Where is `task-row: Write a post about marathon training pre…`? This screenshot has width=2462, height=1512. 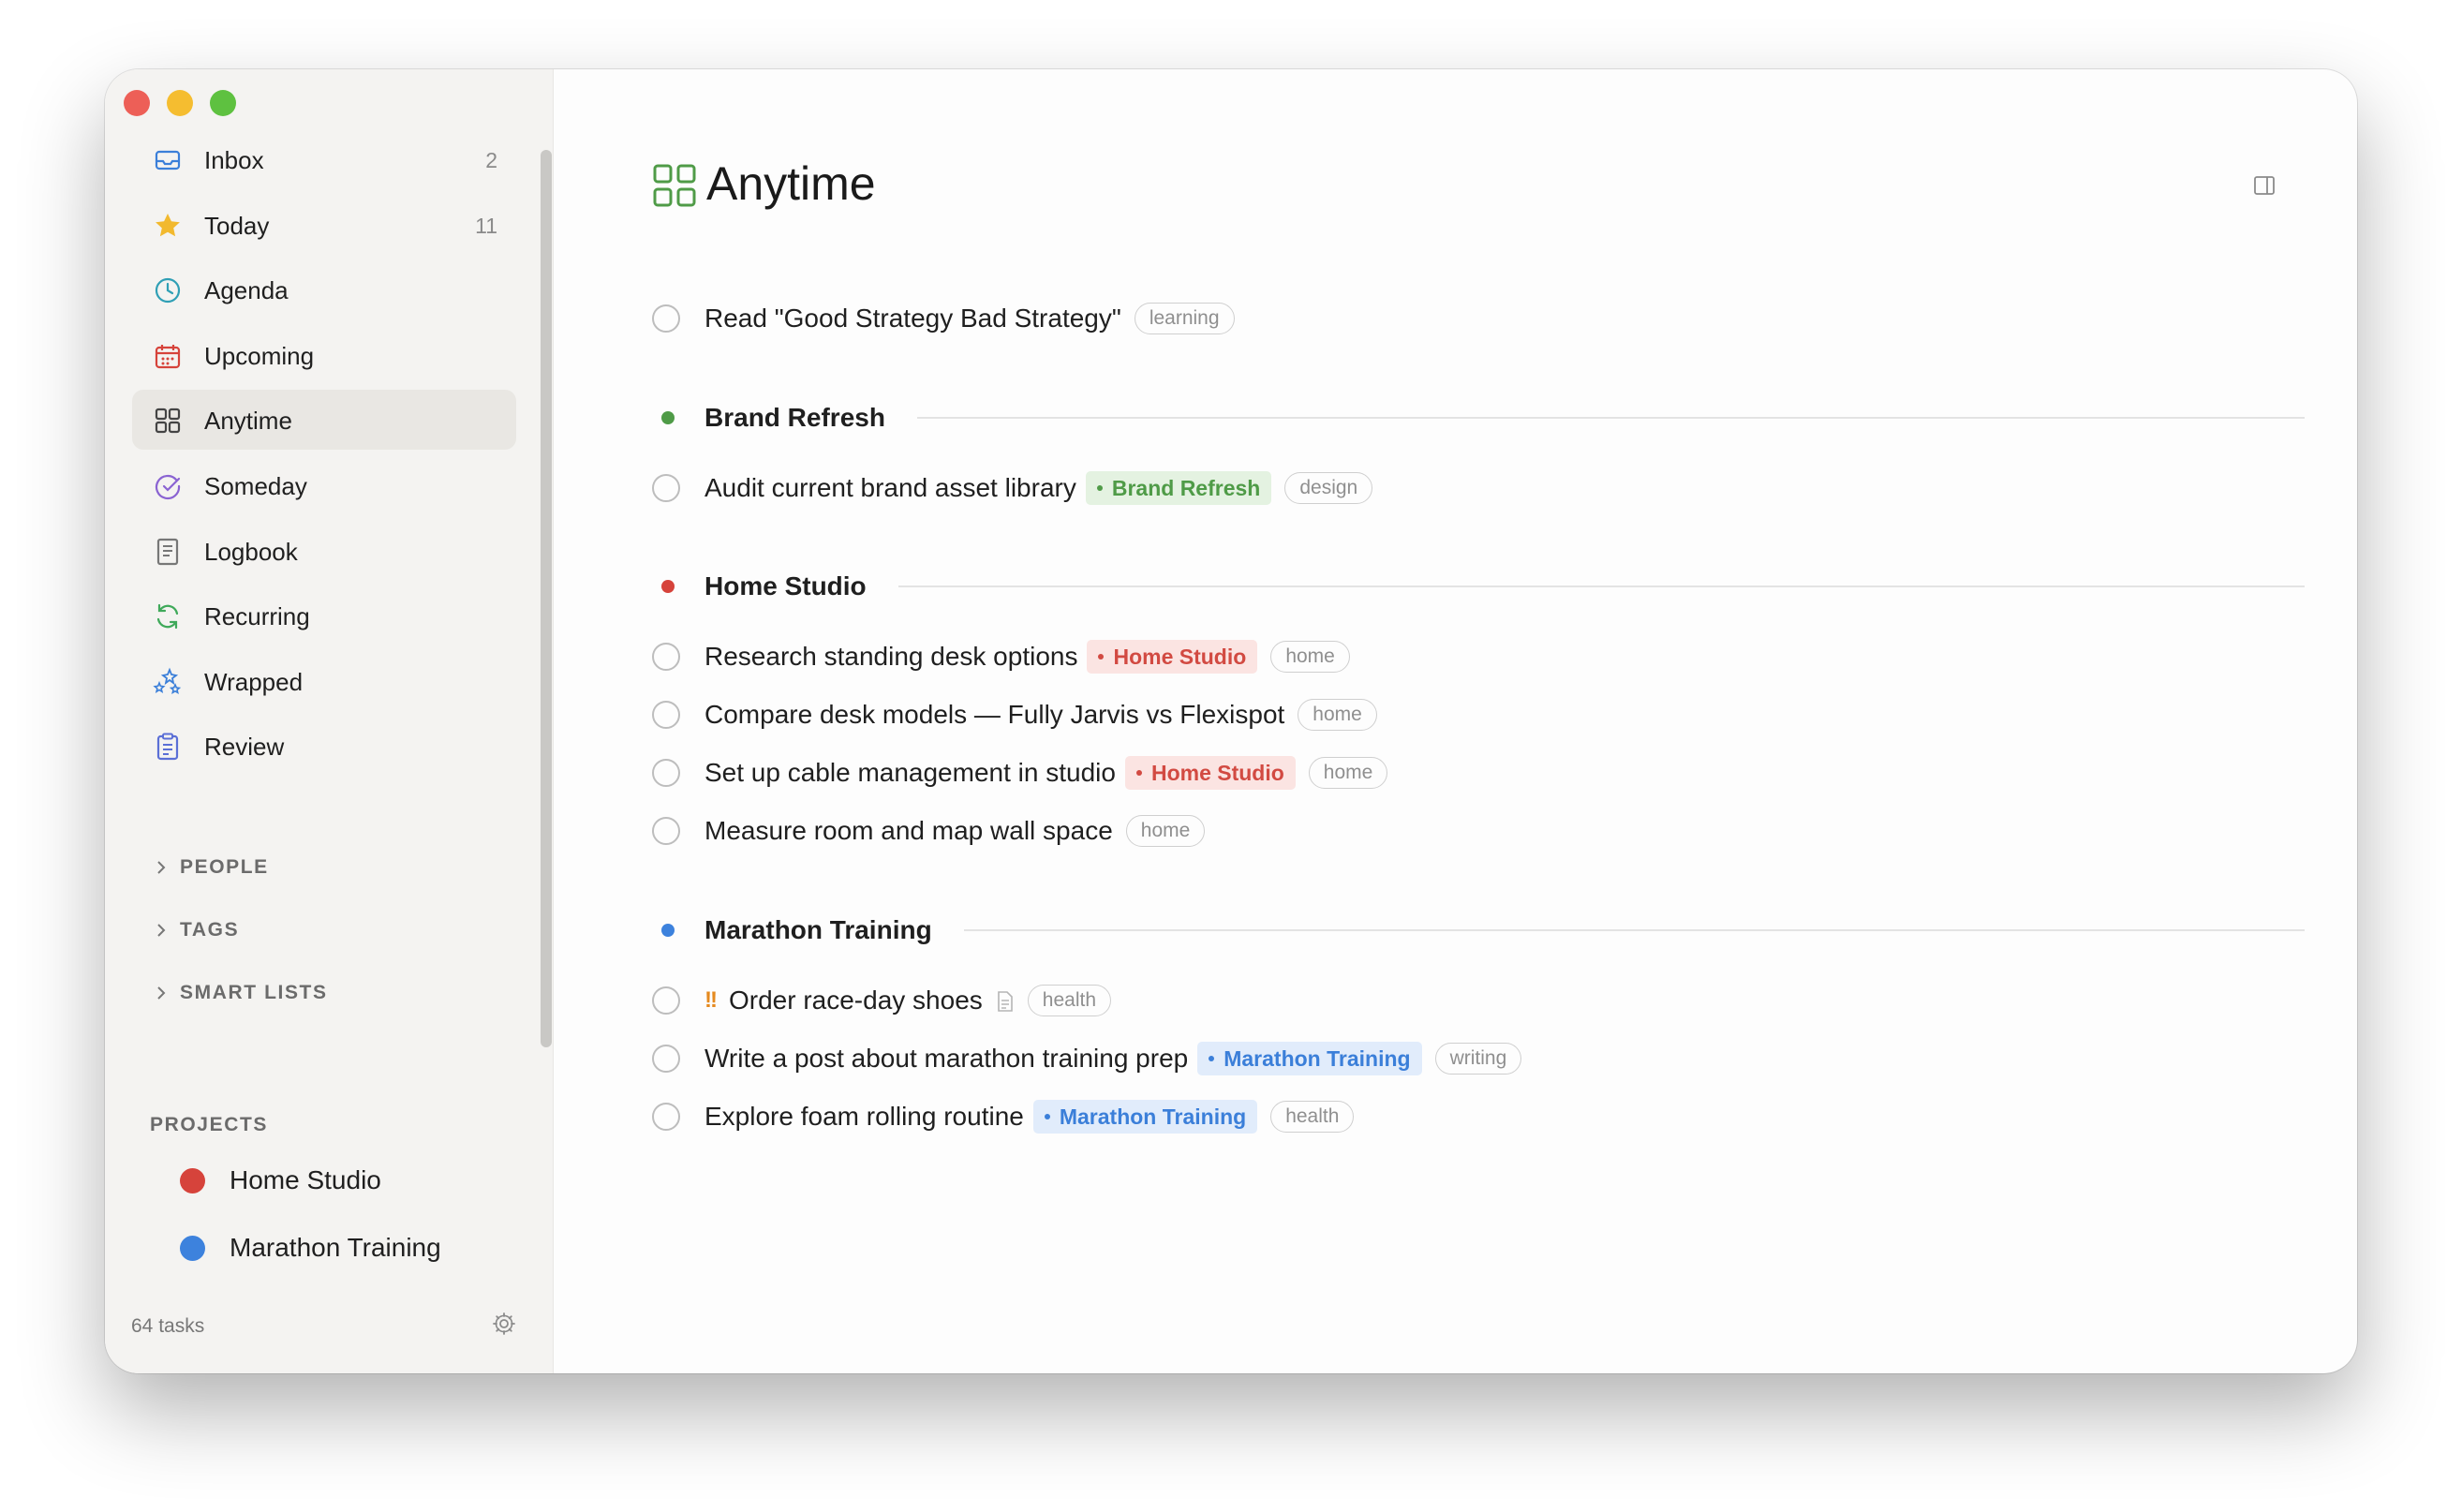 task-row: Write a post about marathon training pre… is located at coordinates (1087, 1058).